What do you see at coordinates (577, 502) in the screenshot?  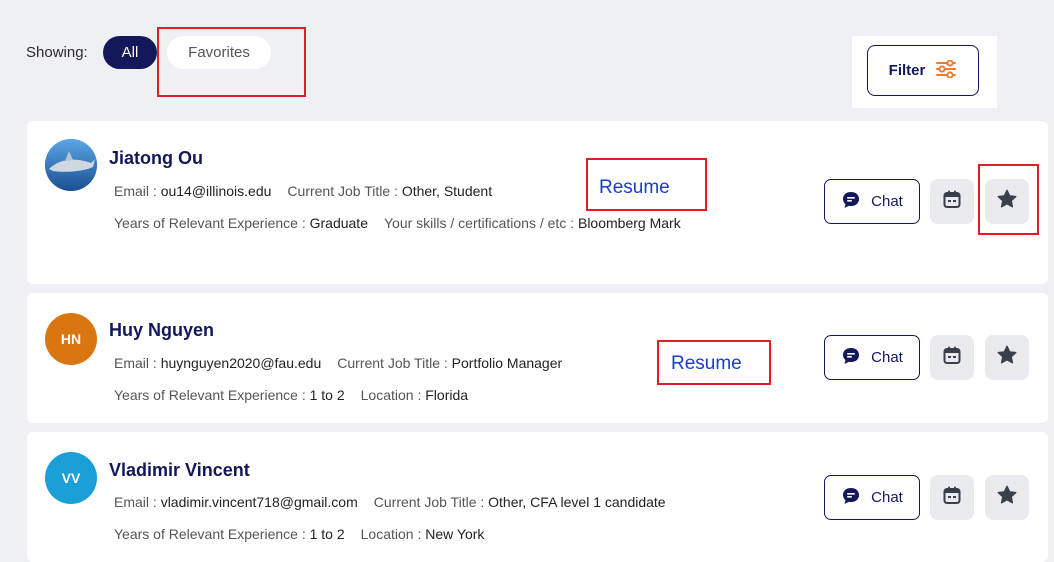 I see `job-title-value: Other, CFA level 1 candidate` at bounding box center [577, 502].